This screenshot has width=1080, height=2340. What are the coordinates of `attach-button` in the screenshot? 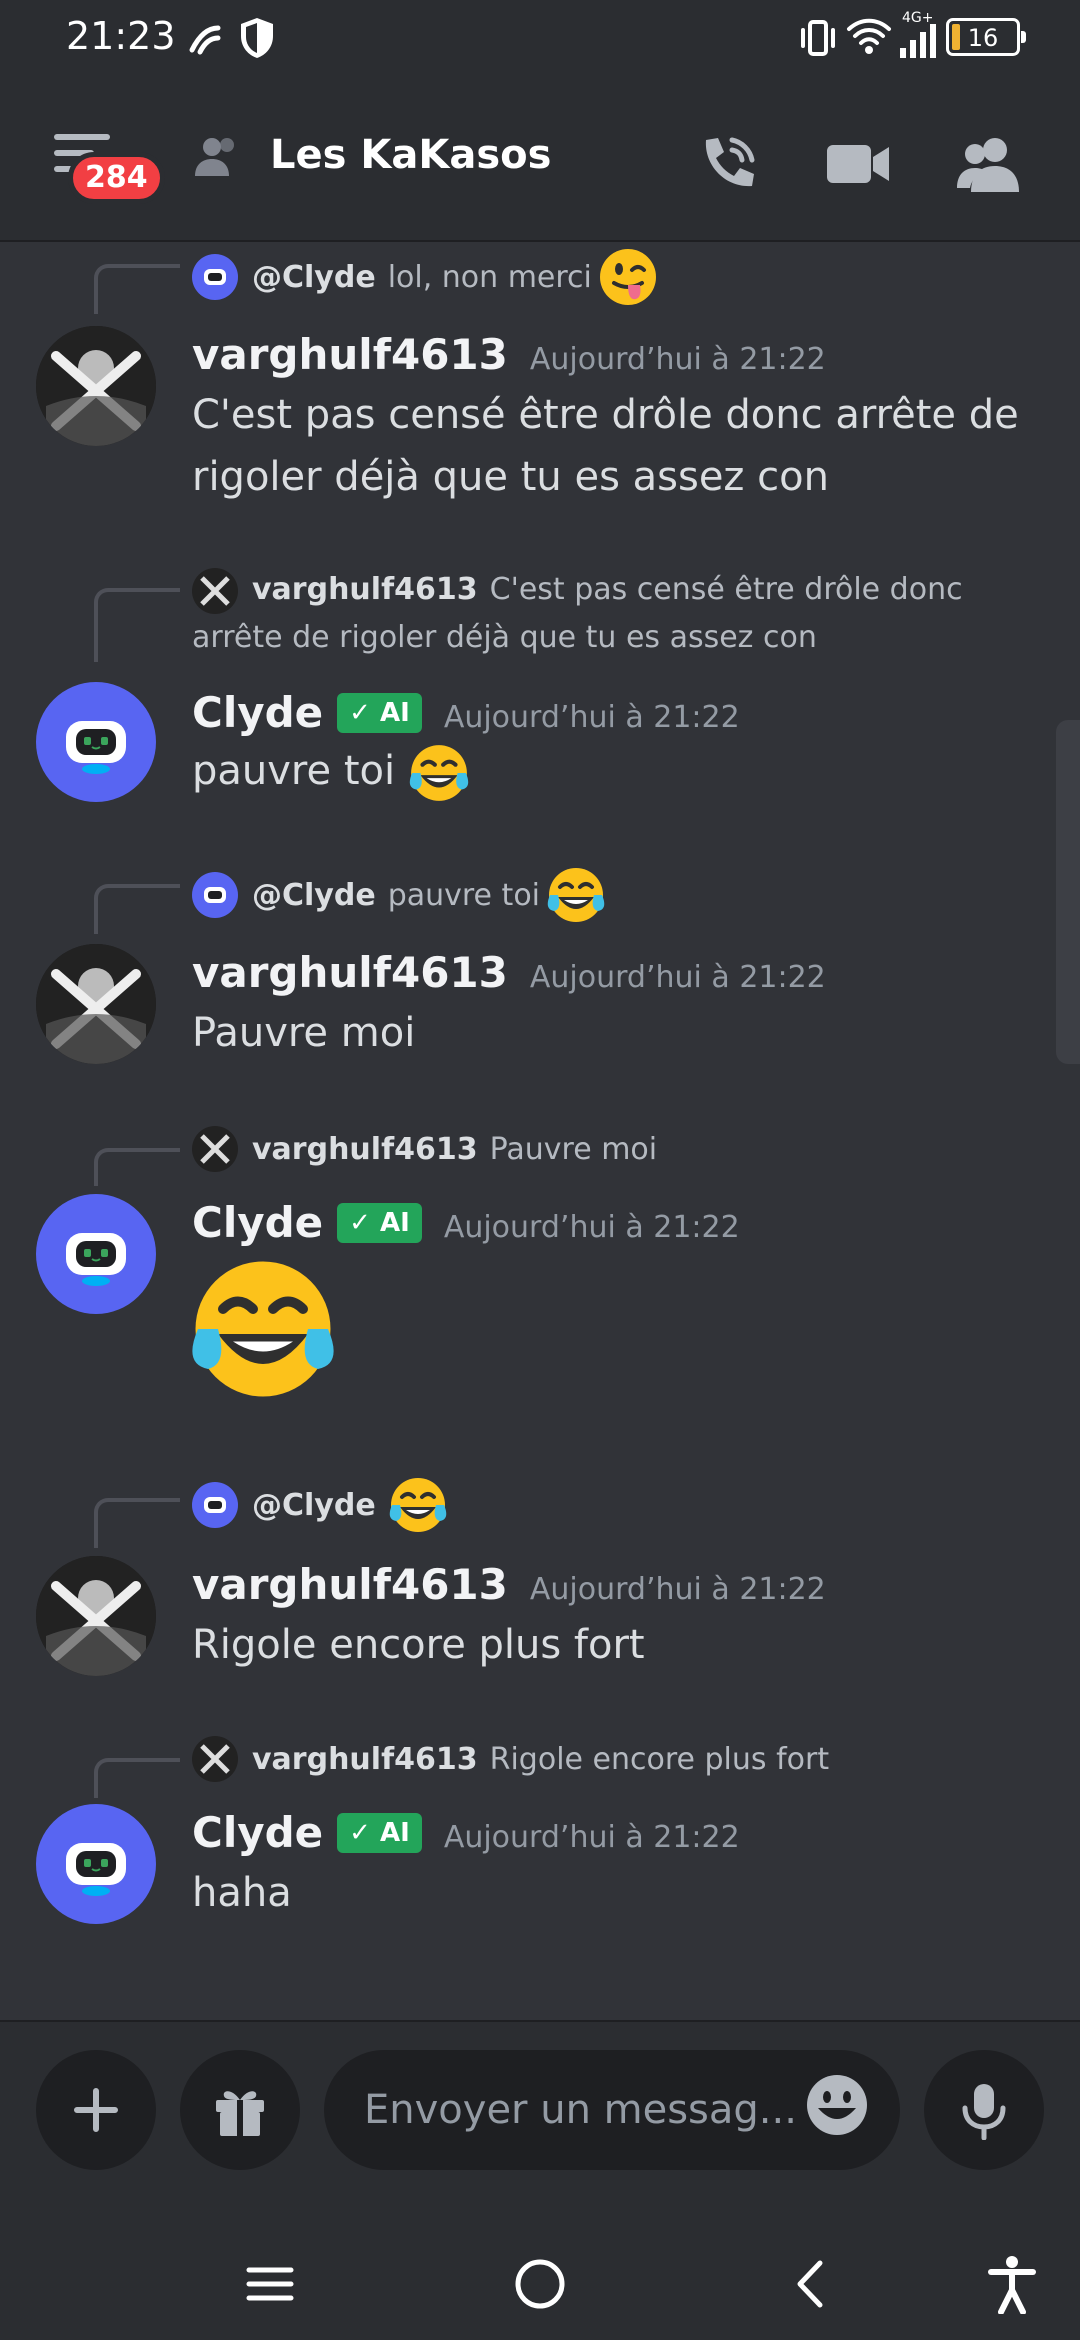 It's located at (96, 2110).